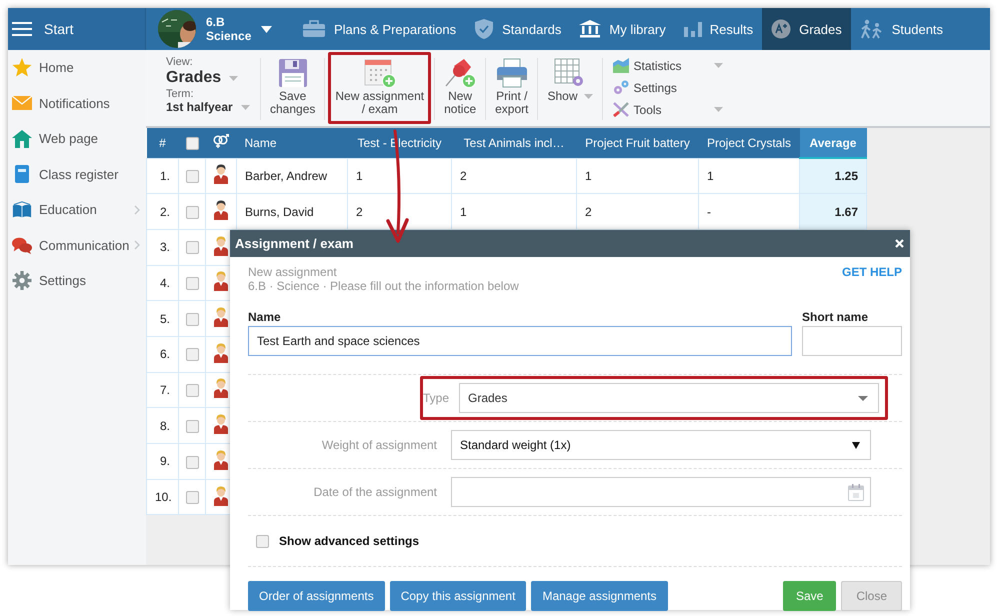 This screenshot has width=999, height=616. What do you see at coordinates (648, 109) in the screenshot?
I see `toolbar-menu-item: Tools` at bounding box center [648, 109].